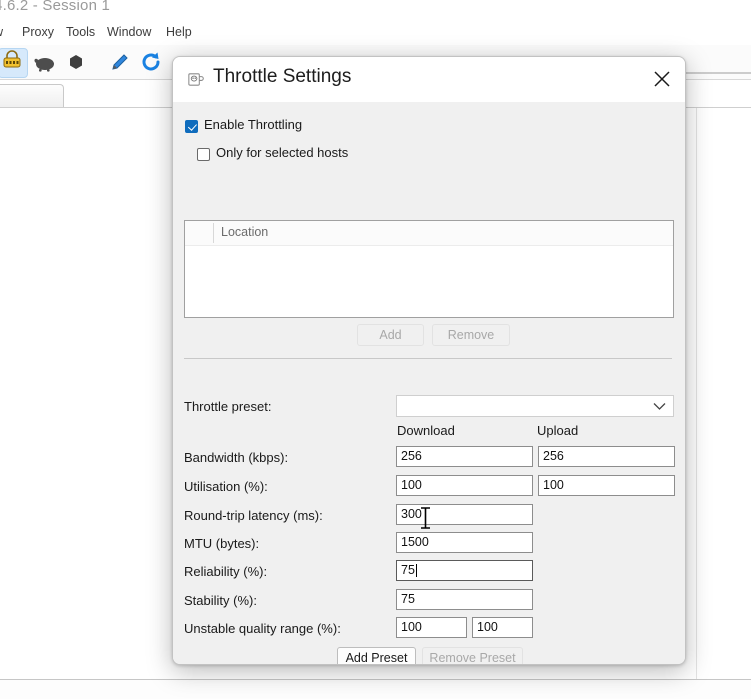  Describe the element at coordinates (55, 7) in the screenshot. I see `window-title: s 4.6.2 - Session 1` at that location.